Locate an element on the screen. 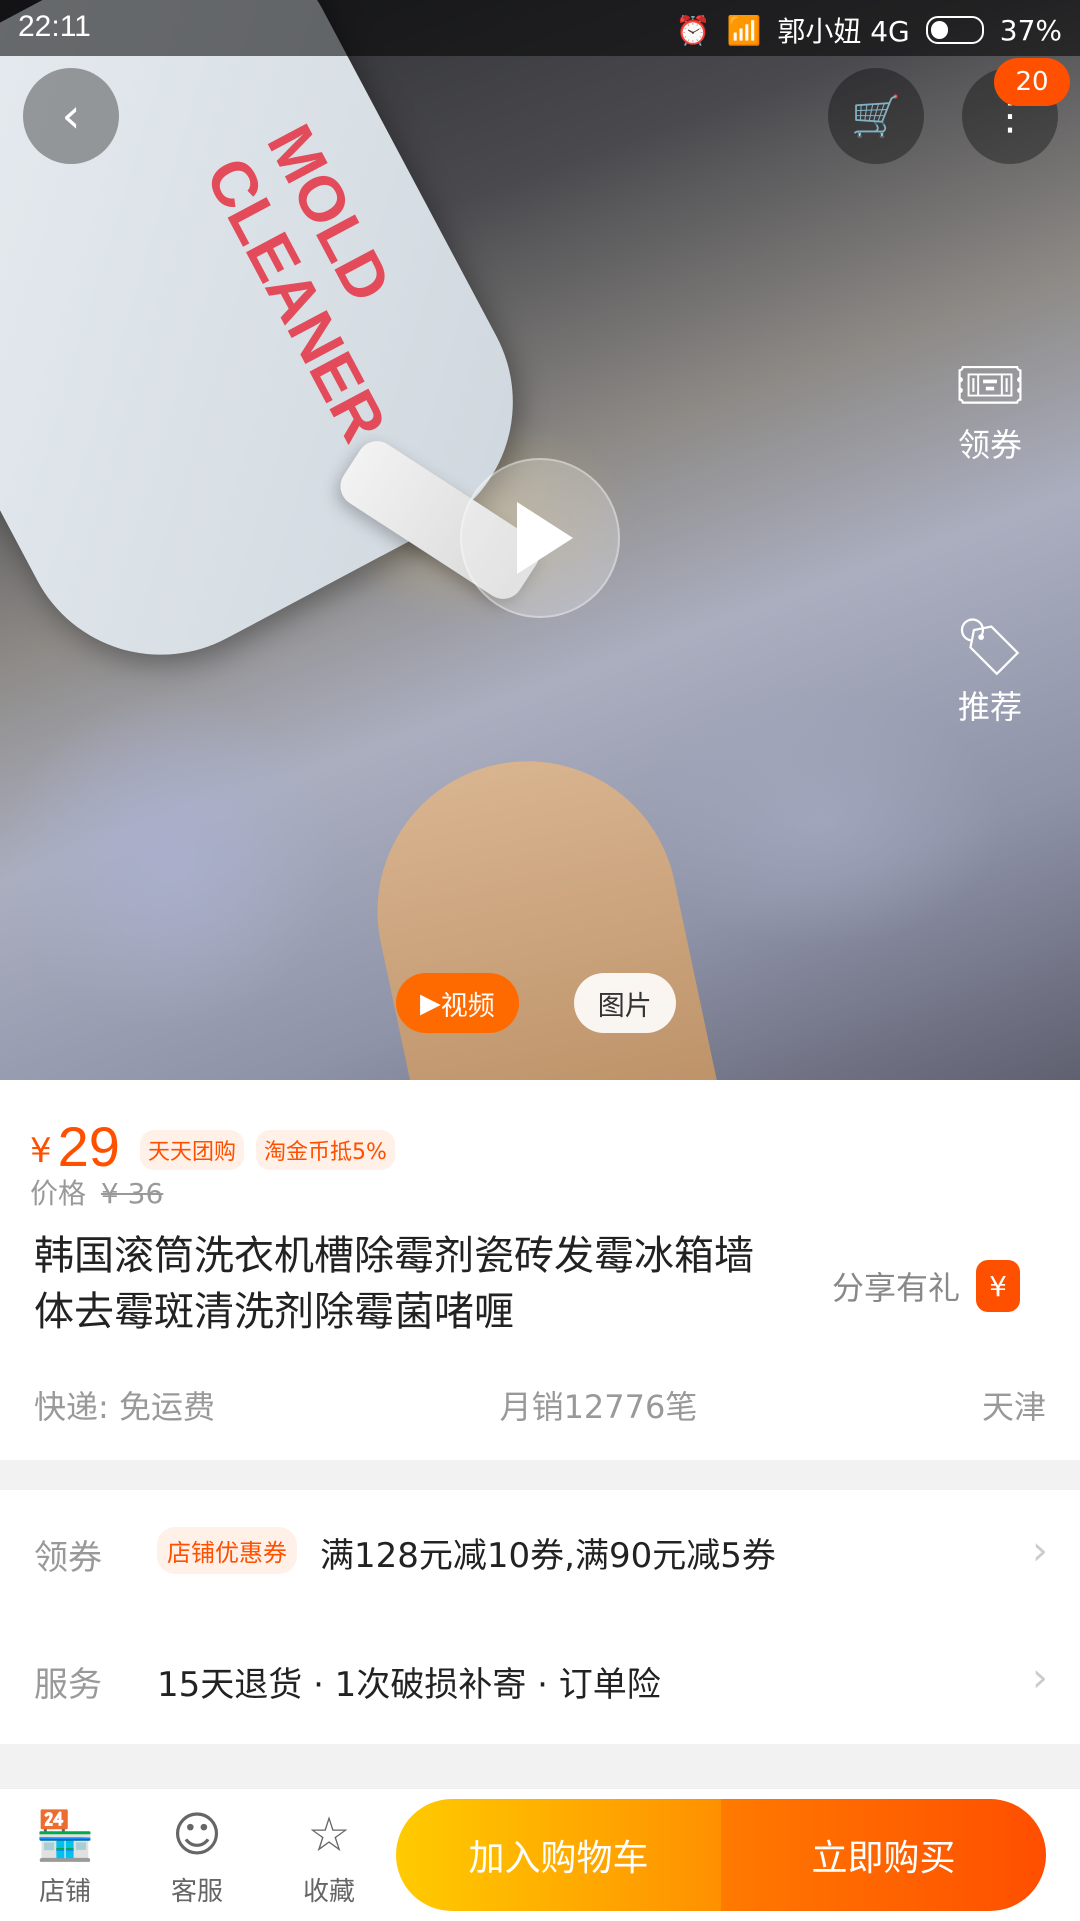 The height and width of the screenshot is (1921, 1080). tab-images-label: 图片 is located at coordinates (624, 1006).